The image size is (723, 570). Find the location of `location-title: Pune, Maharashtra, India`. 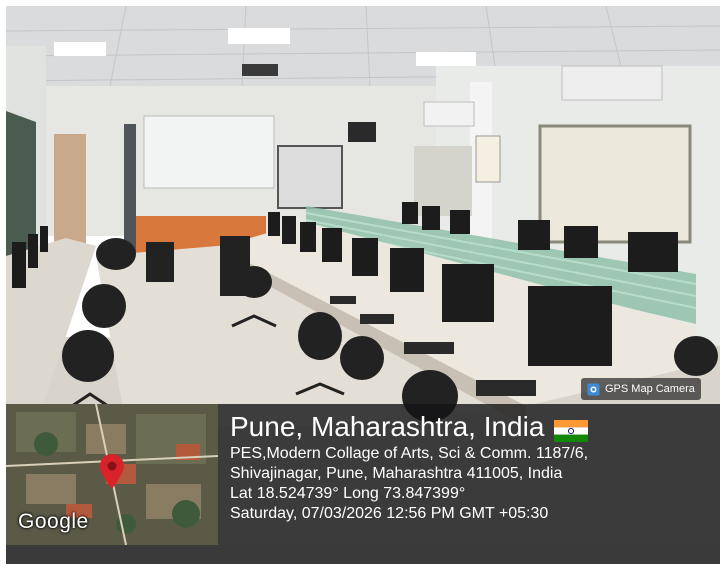

location-title: Pune, Maharashtra, India is located at coordinates (472, 427).